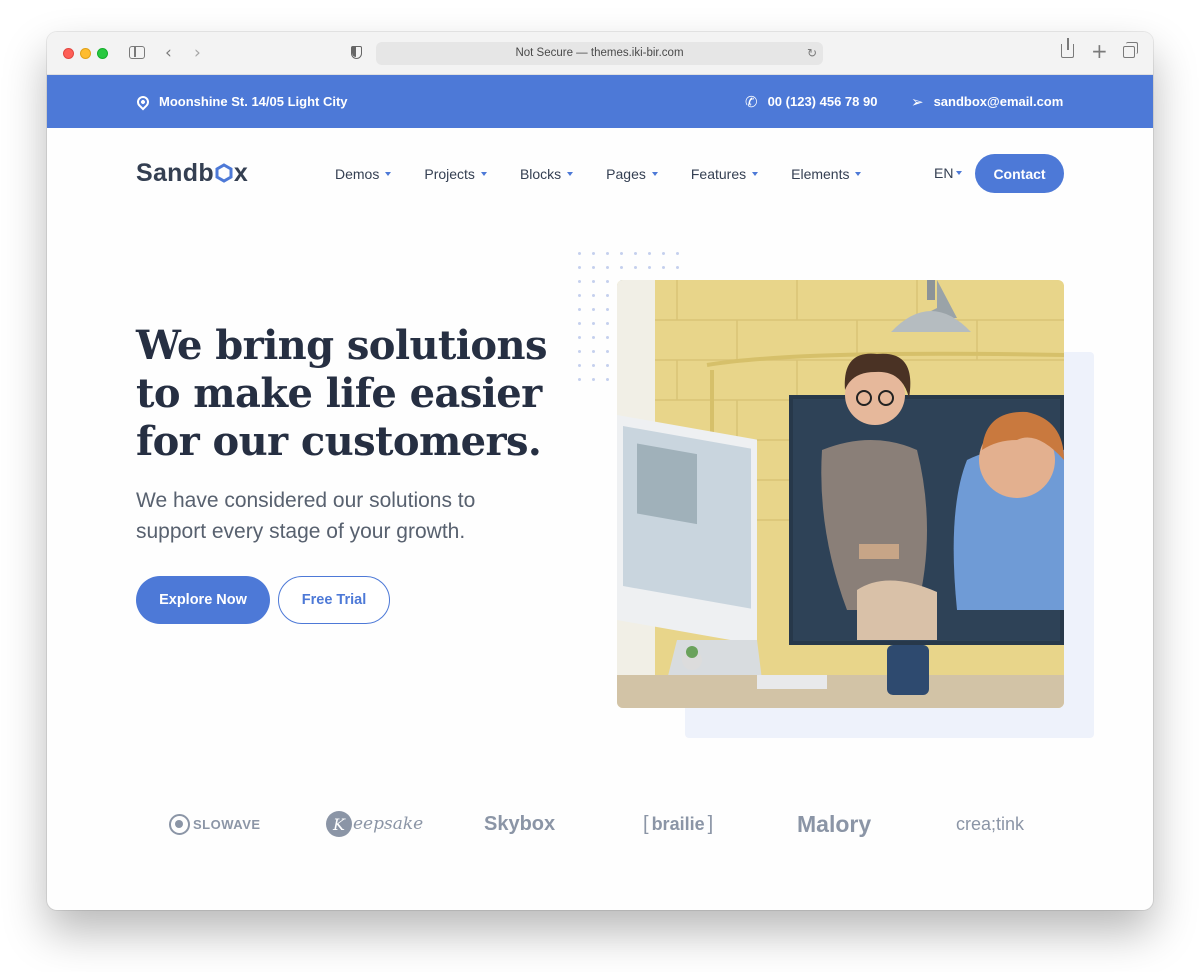 The width and height of the screenshot is (1200, 972). What do you see at coordinates (540, 174) in the screenshot?
I see `nav-label: Blocks` at bounding box center [540, 174].